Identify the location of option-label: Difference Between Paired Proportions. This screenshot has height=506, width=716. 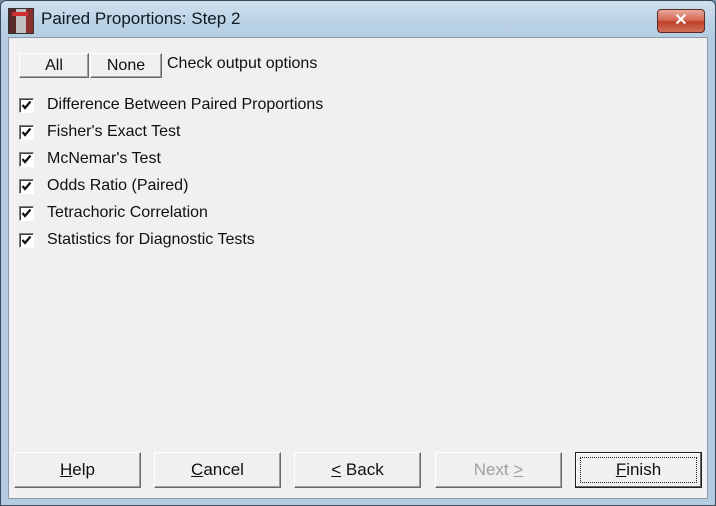
(185, 104).